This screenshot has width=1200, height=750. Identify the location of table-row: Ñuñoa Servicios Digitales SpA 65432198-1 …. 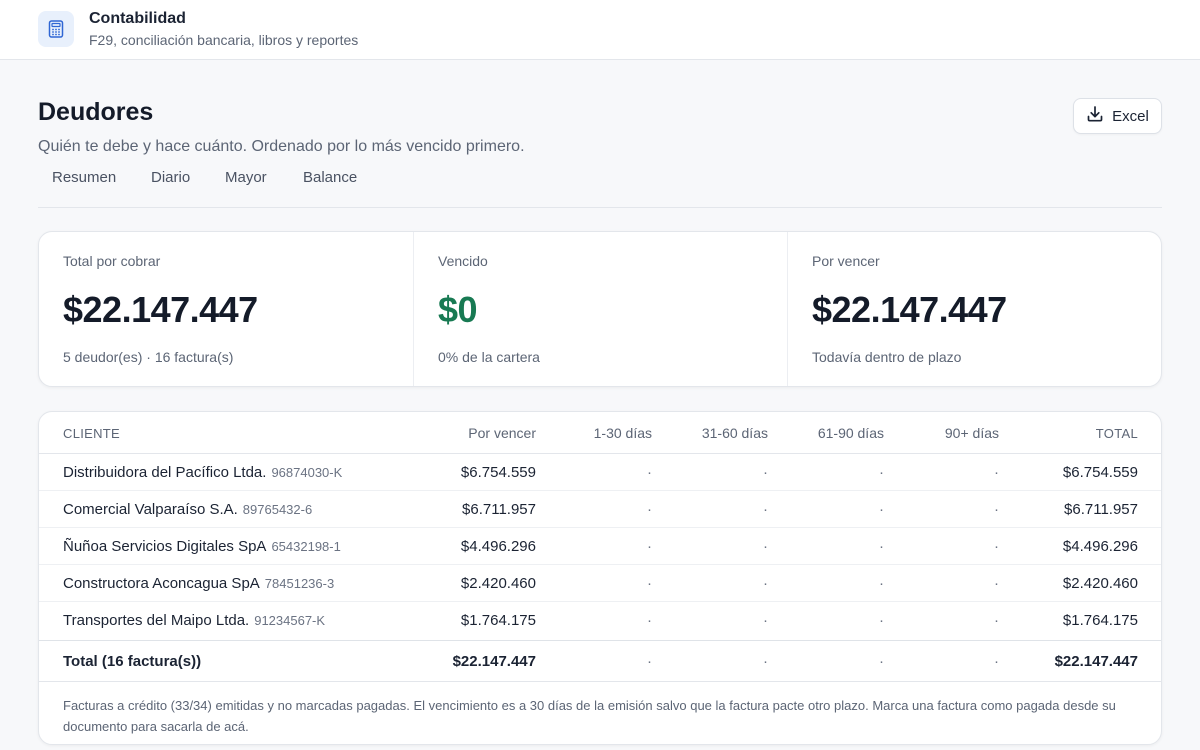
(600, 546).